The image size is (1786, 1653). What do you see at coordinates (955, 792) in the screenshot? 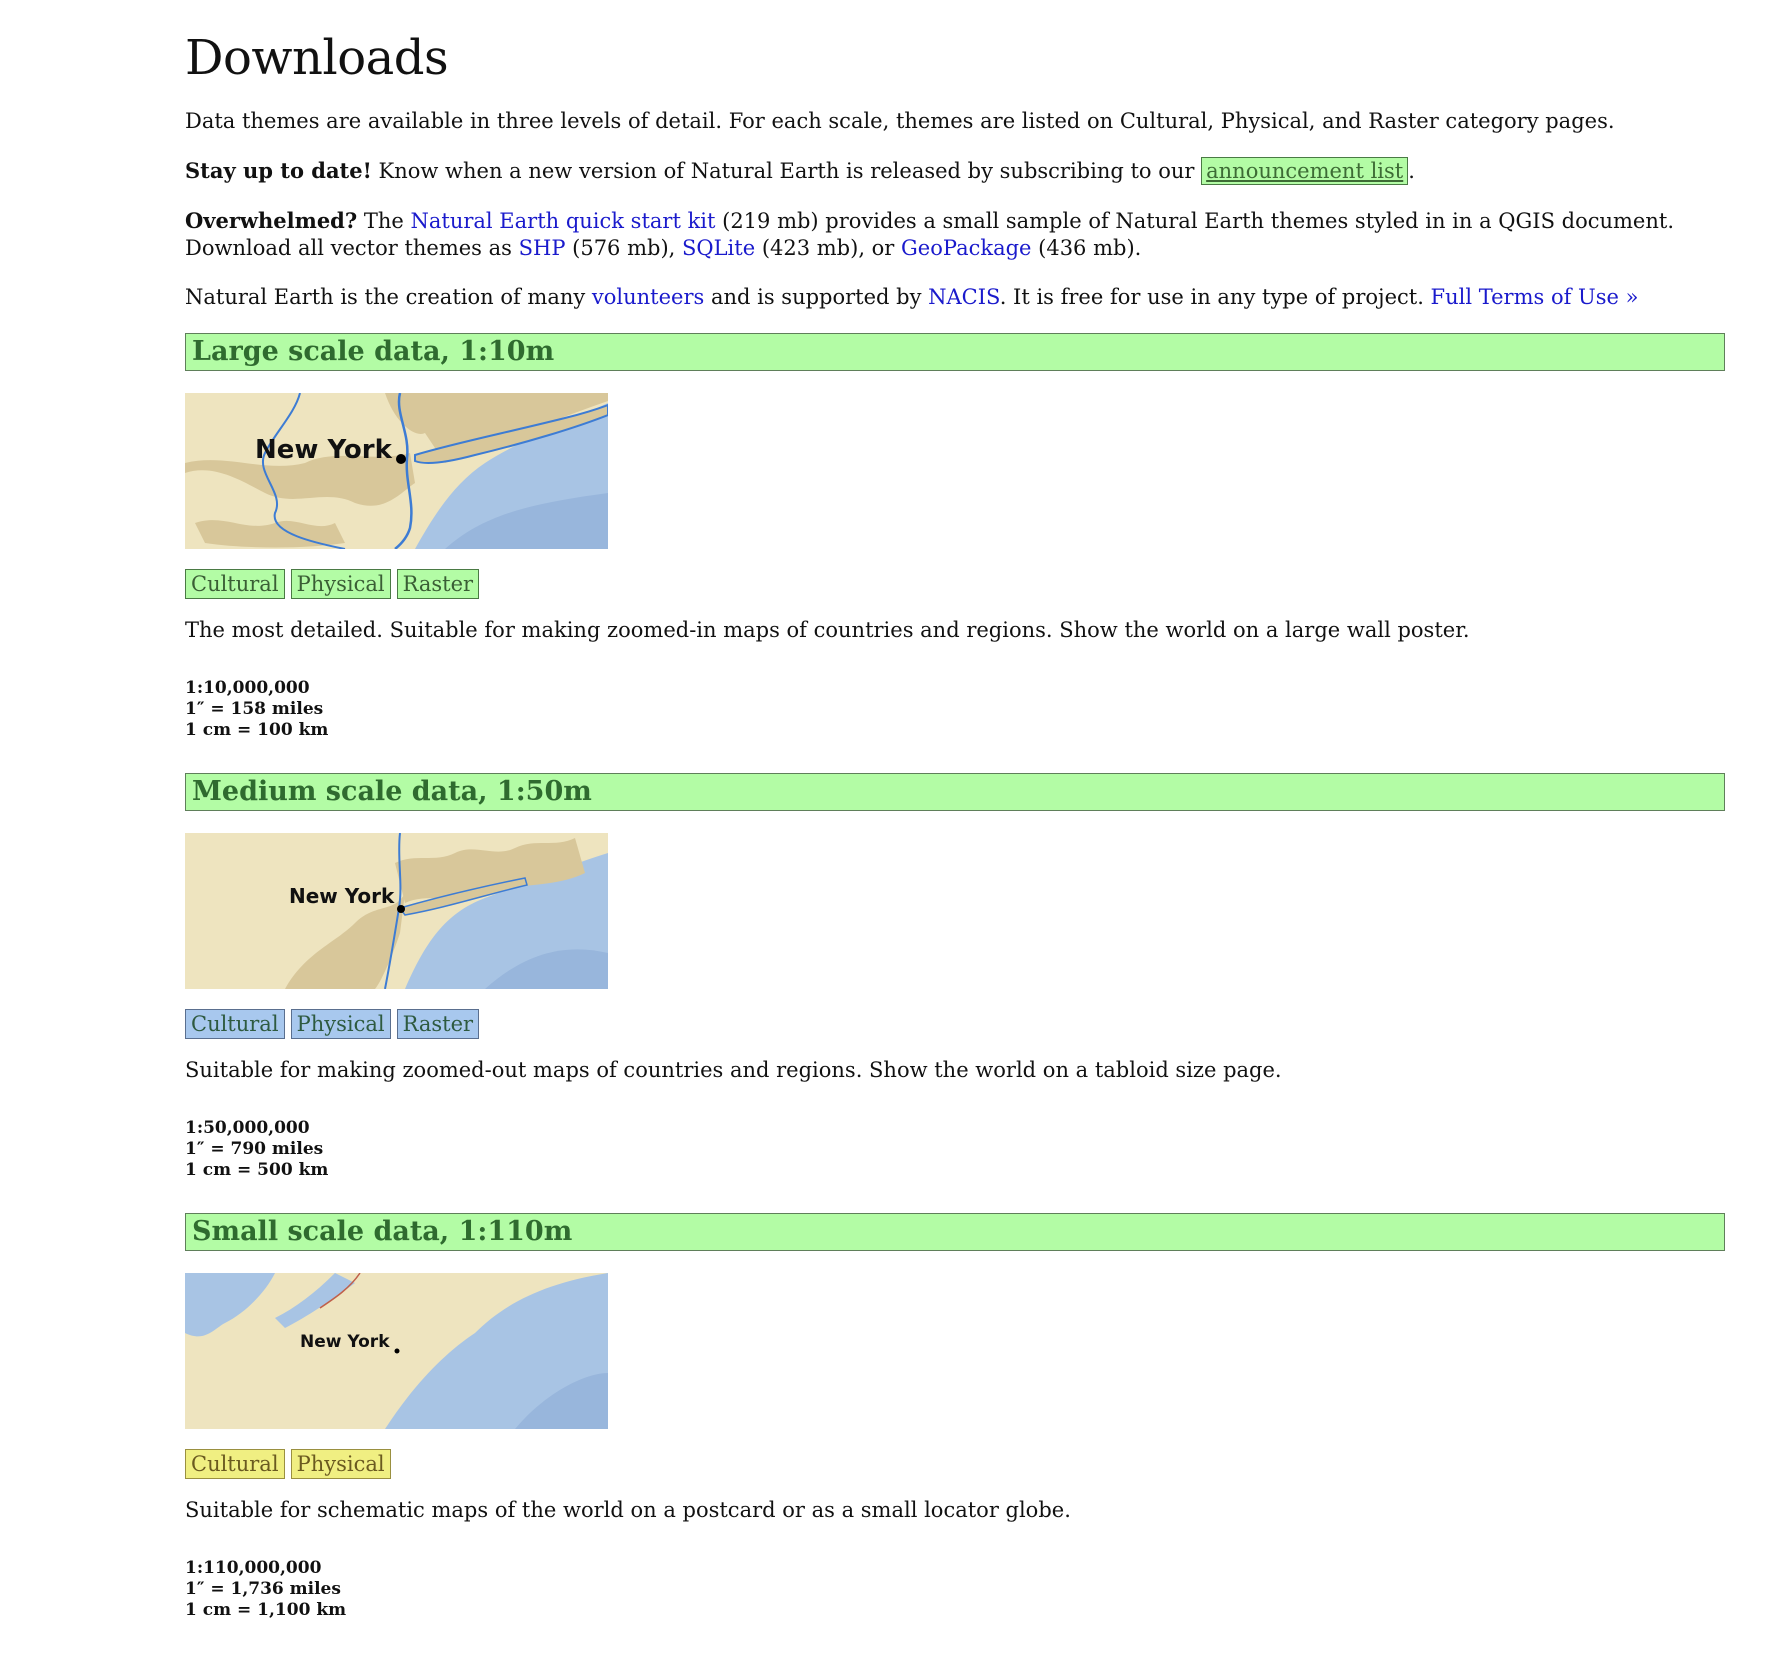
I see `medium-scale-heading: Medium scale data, 1:50m` at bounding box center [955, 792].